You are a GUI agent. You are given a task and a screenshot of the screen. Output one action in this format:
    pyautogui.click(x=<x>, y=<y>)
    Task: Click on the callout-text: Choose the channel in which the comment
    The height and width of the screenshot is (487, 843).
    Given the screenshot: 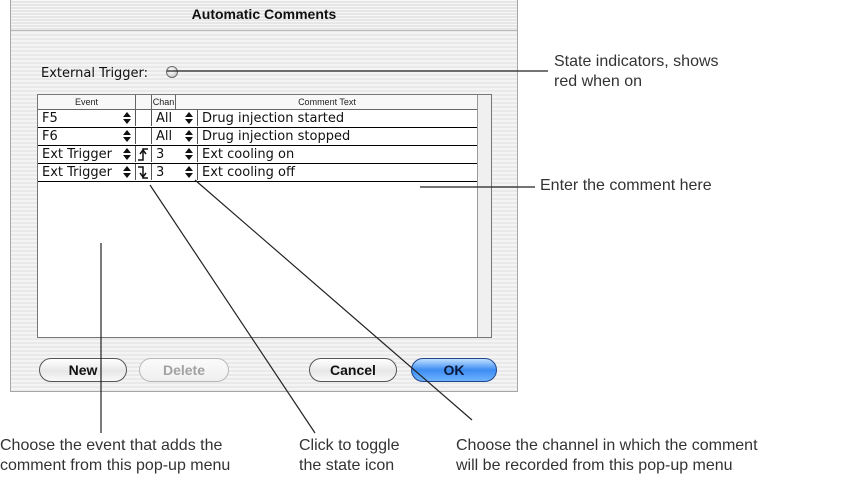 What is the action you would take?
    pyautogui.click(x=607, y=445)
    